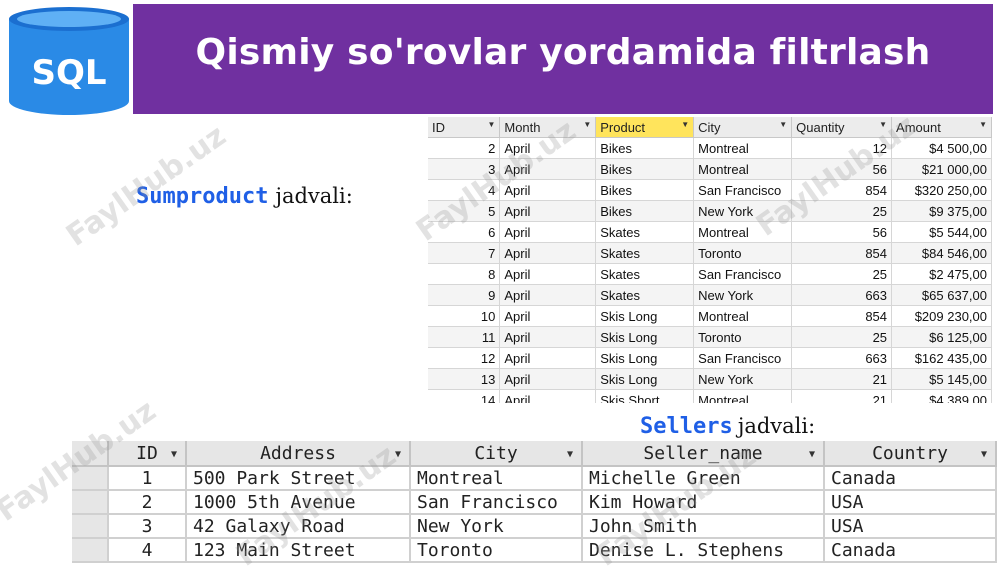 The width and height of the screenshot is (1000, 574). Describe the element at coordinates (645, 232) in the screenshot. I see `table-cell: Skates` at that location.